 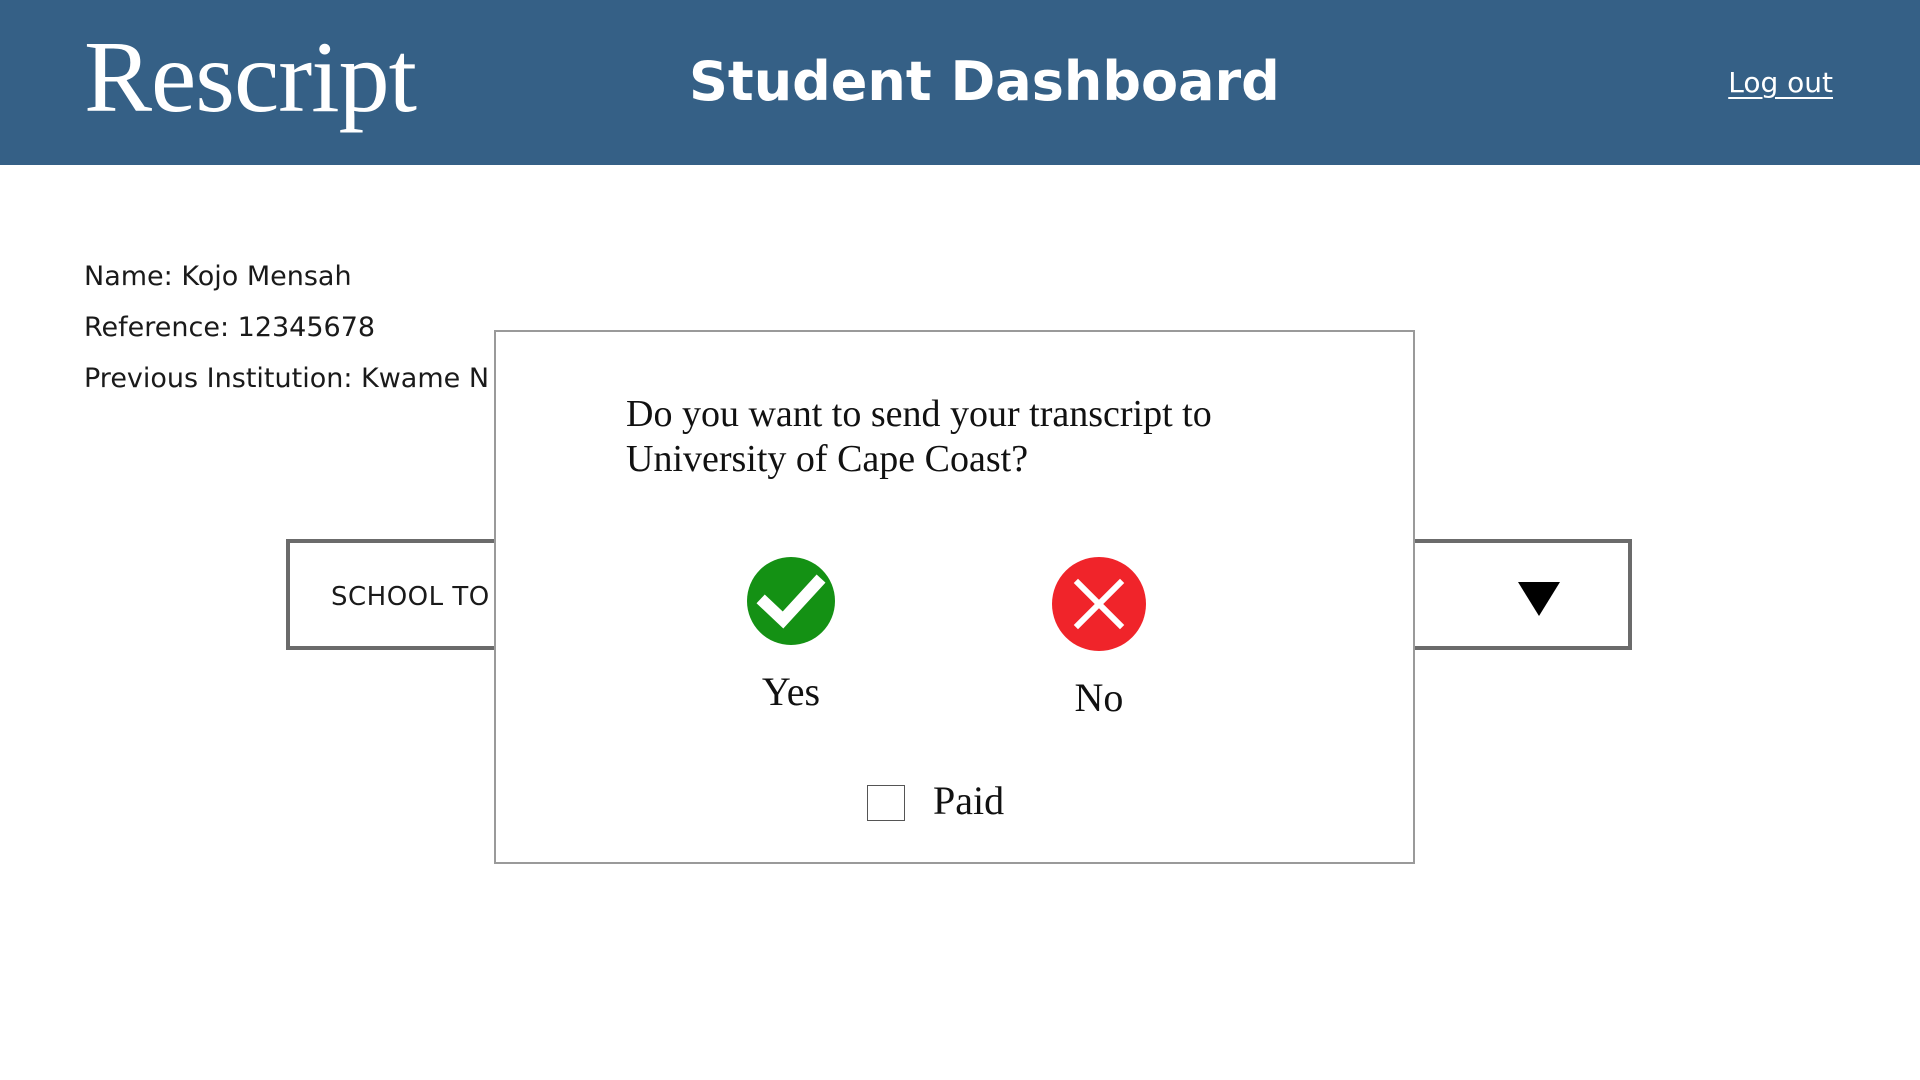 What do you see at coordinates (969, 800) in the screenshot?
I see `paid-label: Paid` at bounding box center [969, 800].